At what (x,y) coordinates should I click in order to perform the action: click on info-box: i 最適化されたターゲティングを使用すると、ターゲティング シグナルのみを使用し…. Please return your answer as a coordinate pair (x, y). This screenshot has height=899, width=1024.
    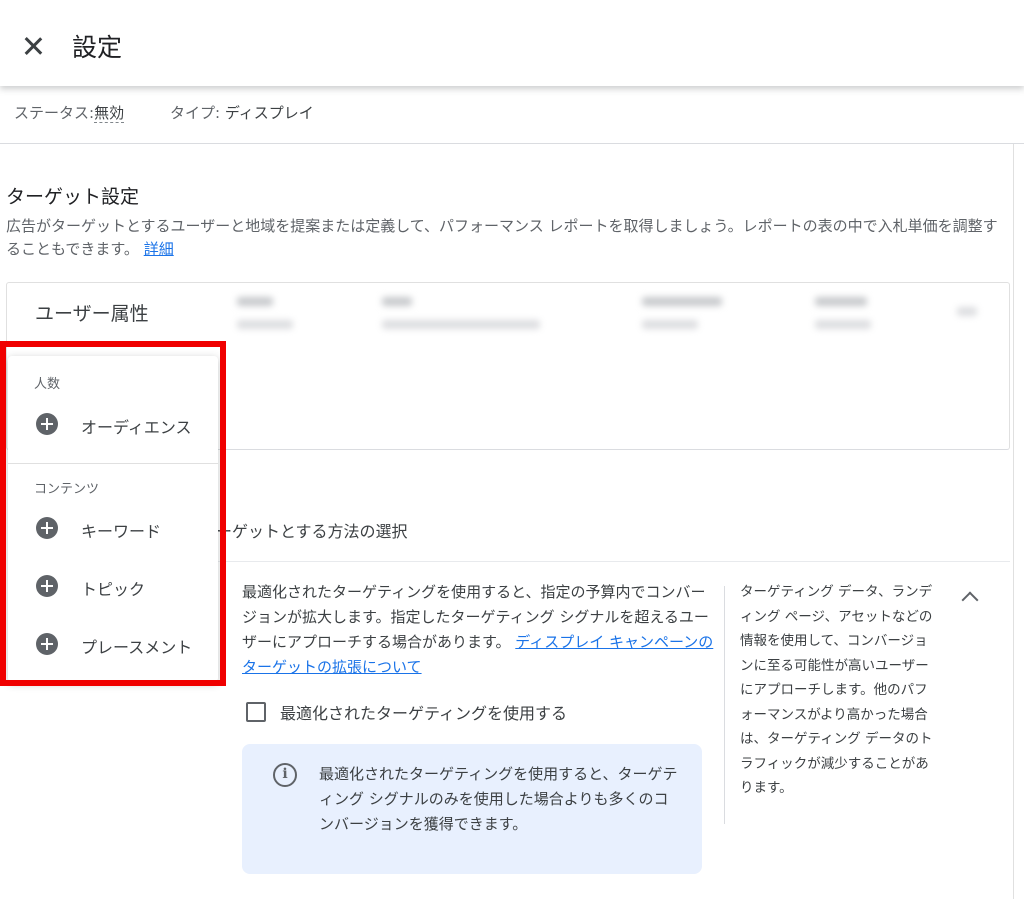
    Looking at the image, I should click on (472, 809).